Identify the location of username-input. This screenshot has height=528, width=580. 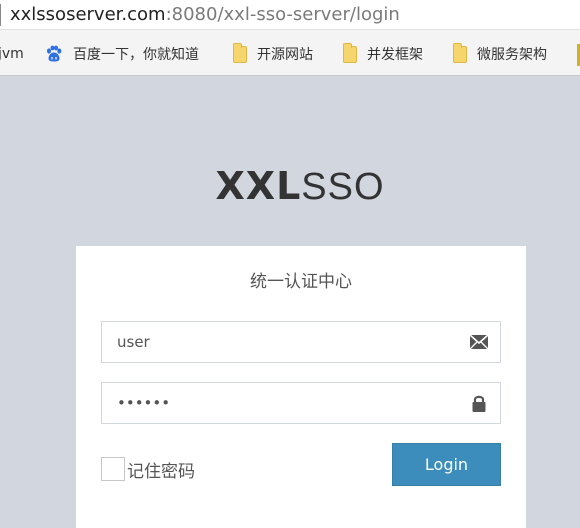
(282, 342).